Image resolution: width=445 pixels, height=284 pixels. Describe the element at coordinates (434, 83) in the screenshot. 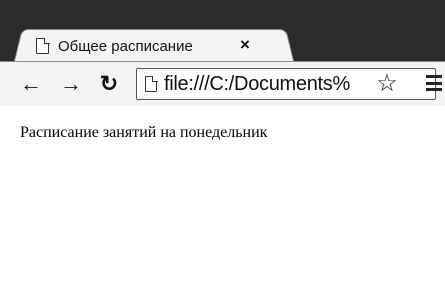

I see `menu-icon` at that location.